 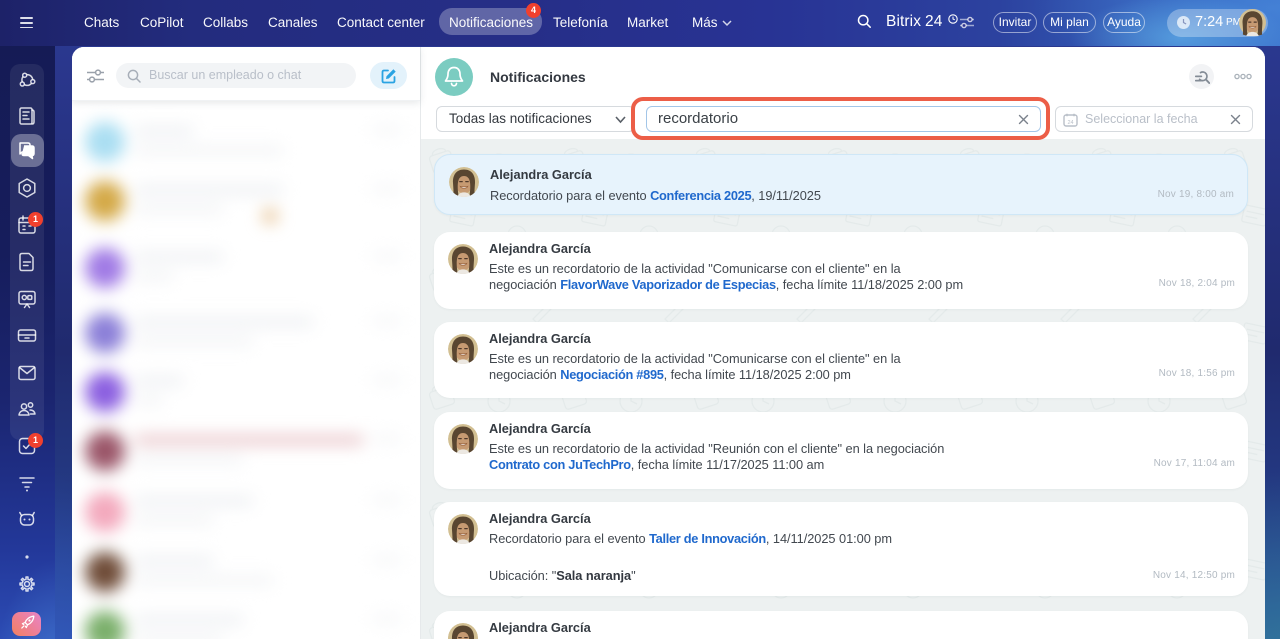 What do you see at coordinates (1070, 123) in the screenshot?
I see `svg-text: 24` at bounding box center [1070, 123].